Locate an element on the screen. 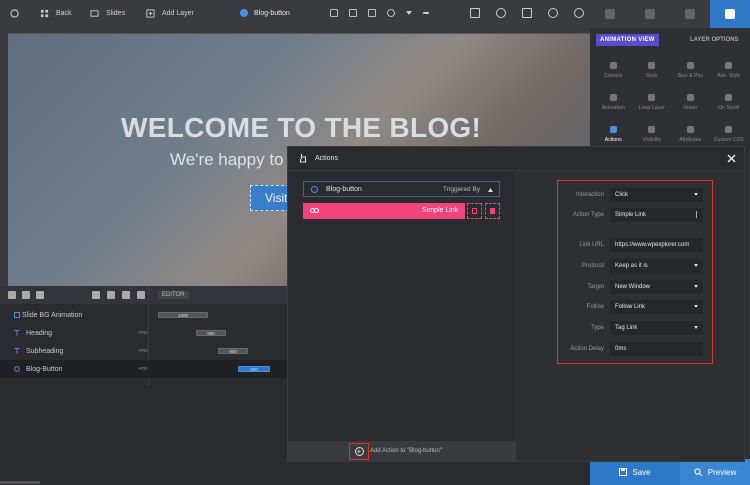 The width and height of the screenshot is (750, 485). option-actions: Actions is located at coordinates (613, 137).